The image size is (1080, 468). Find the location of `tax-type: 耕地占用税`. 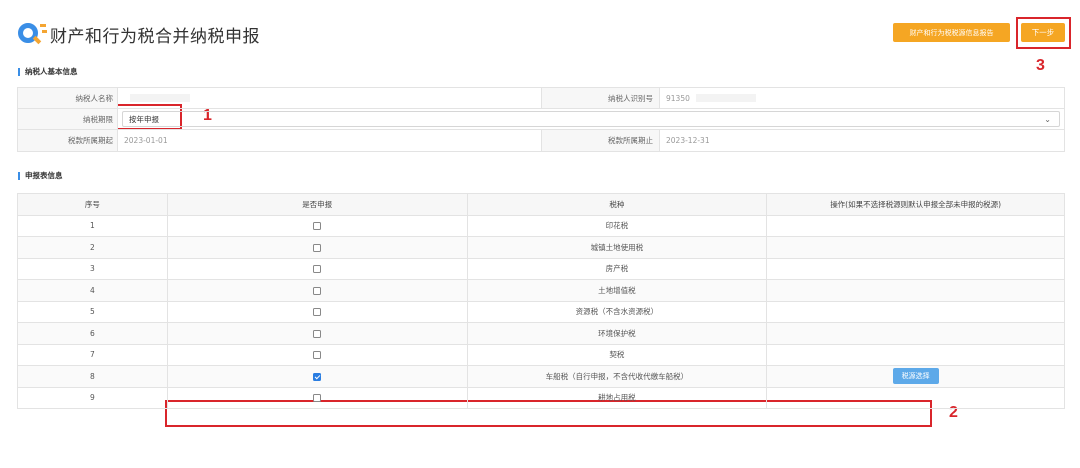

tax-type: 耕地占用税 is located at coordinates (617, 397).